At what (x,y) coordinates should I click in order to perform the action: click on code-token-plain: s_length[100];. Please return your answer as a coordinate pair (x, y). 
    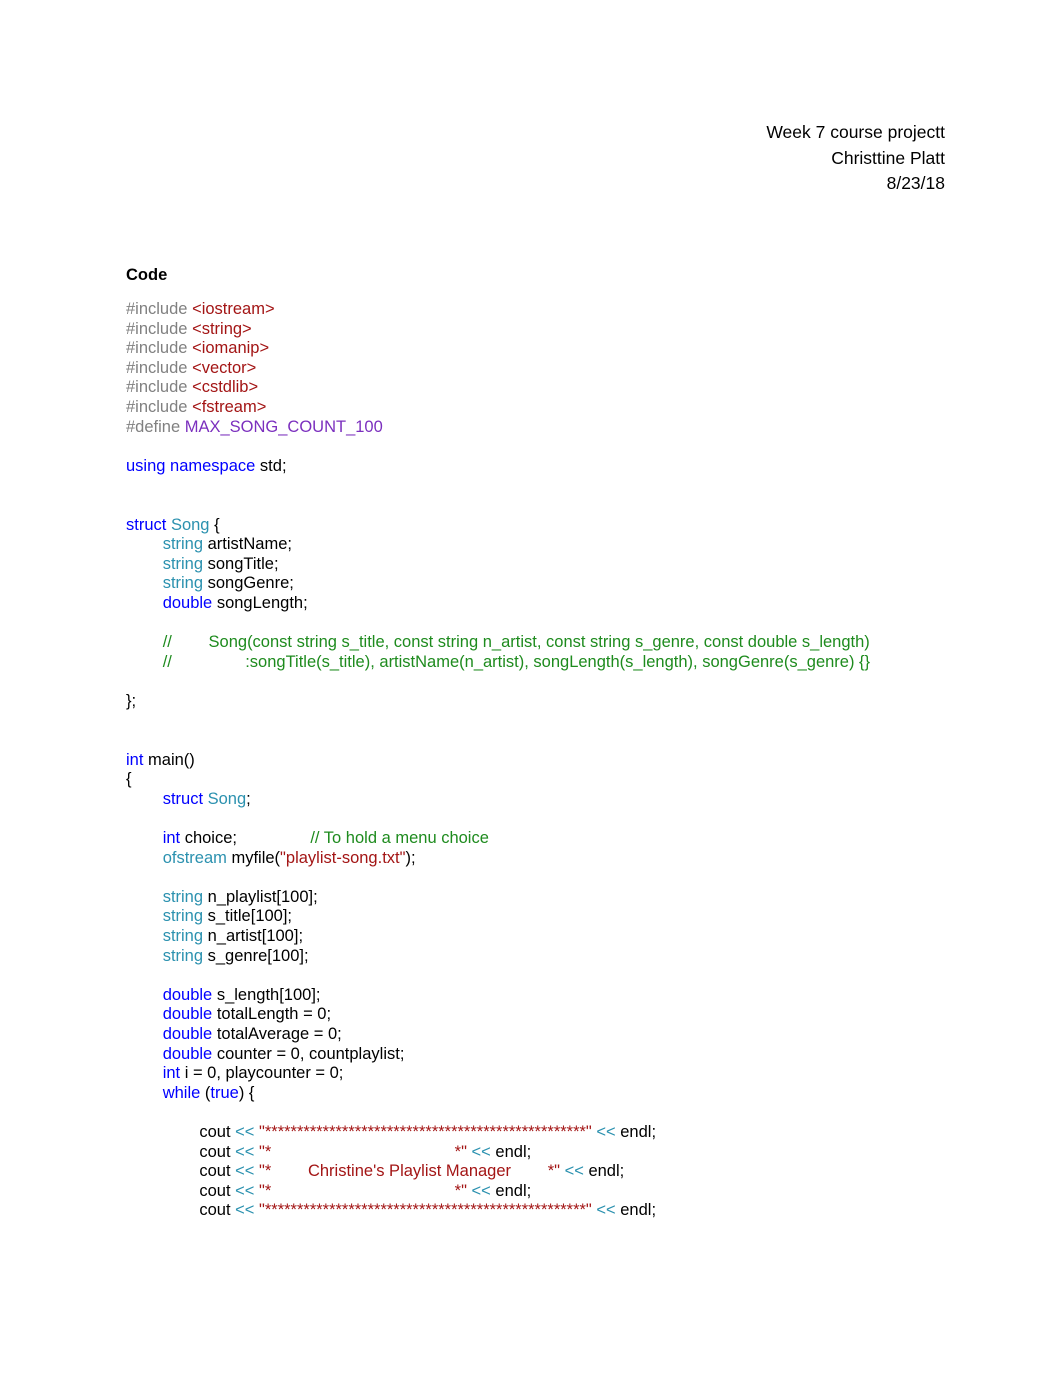
    Looking at the image, I should click on (266, 994).